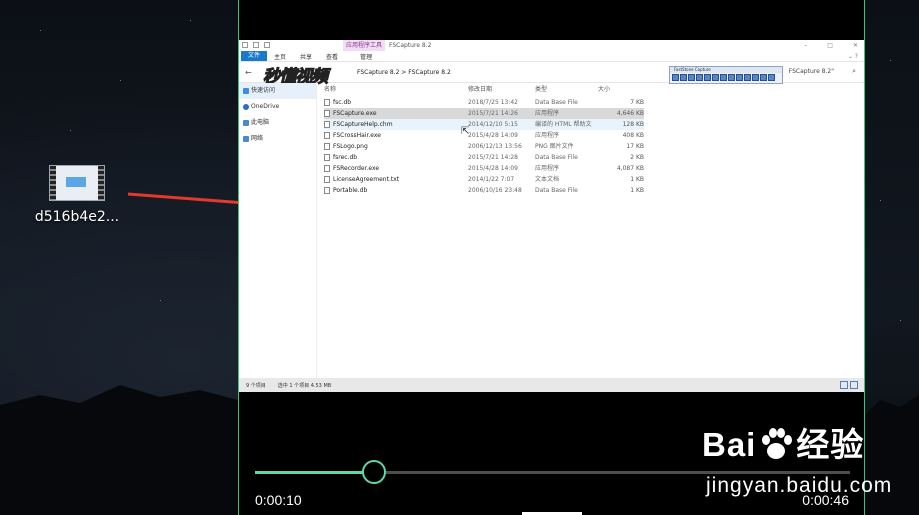  I want to click on file-list-header: 名称 修改日期 类型 大小, so click(484, 90).